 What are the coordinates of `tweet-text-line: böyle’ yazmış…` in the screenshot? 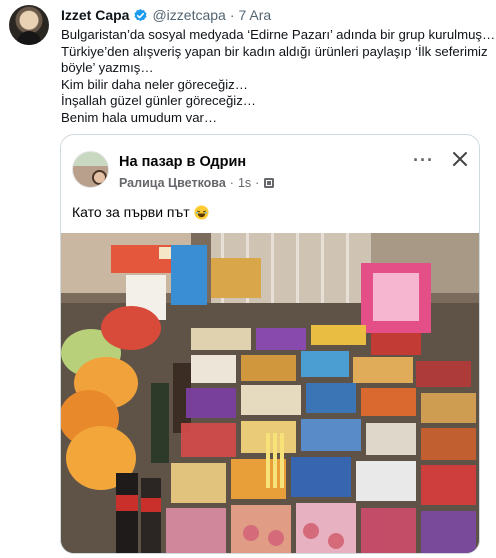 It's located at (107, 67).